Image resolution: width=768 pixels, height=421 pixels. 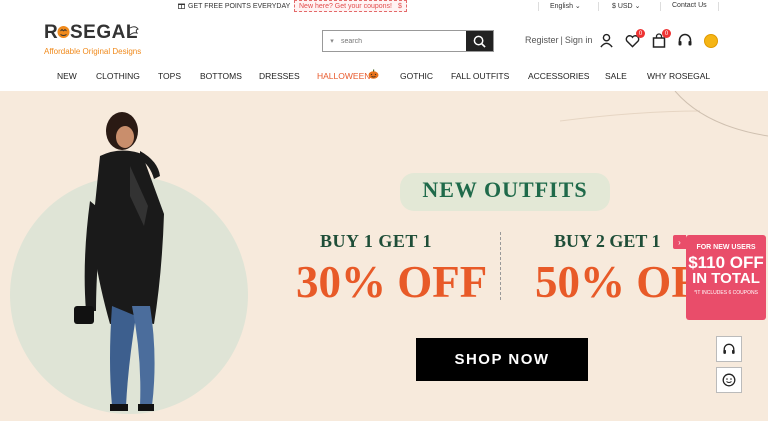 What do you see at coordinates (679, 242) in the screenshot?
I see `promo-collapse-arrow: ›` at bounding box center [679, 242].